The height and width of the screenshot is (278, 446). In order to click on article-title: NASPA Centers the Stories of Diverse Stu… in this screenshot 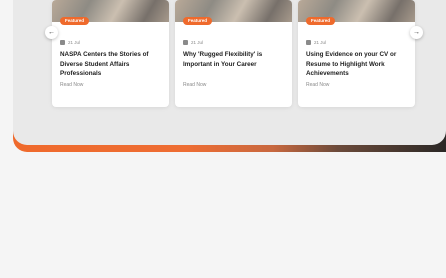, I will do `click(111, 64)`.